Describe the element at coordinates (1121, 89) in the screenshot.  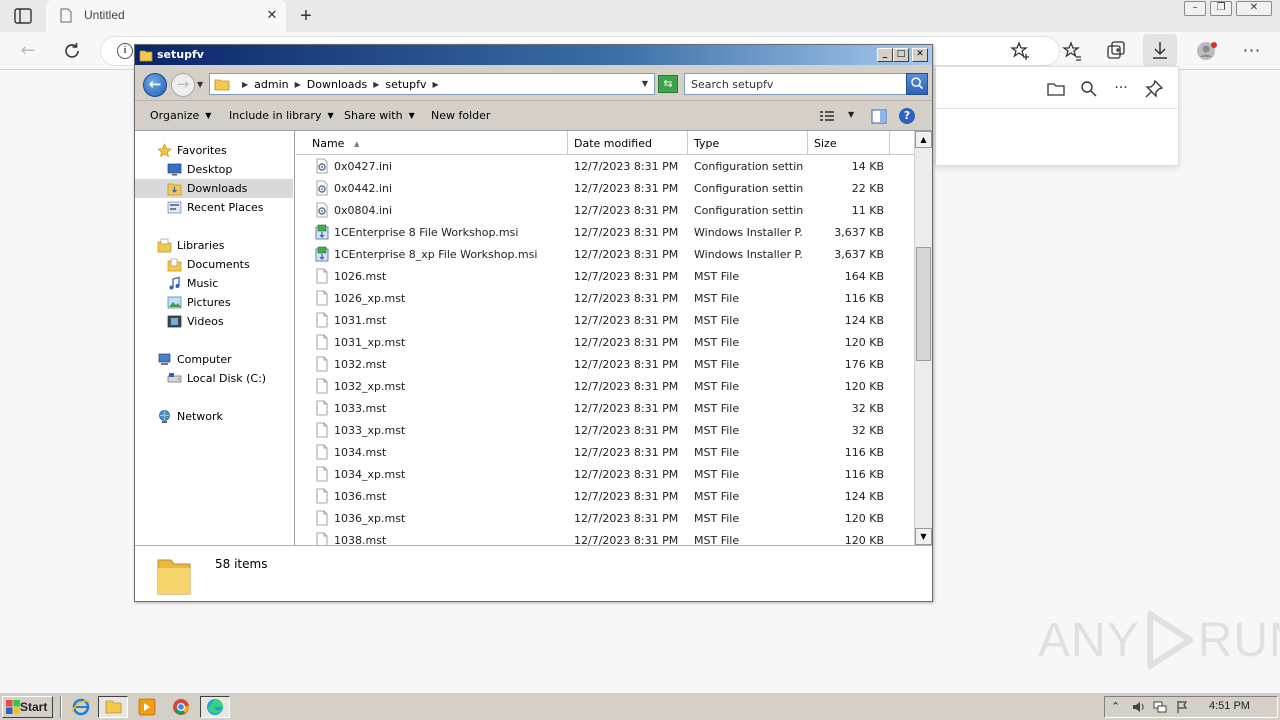
I see `downloads-more-icon: ···` at that location.